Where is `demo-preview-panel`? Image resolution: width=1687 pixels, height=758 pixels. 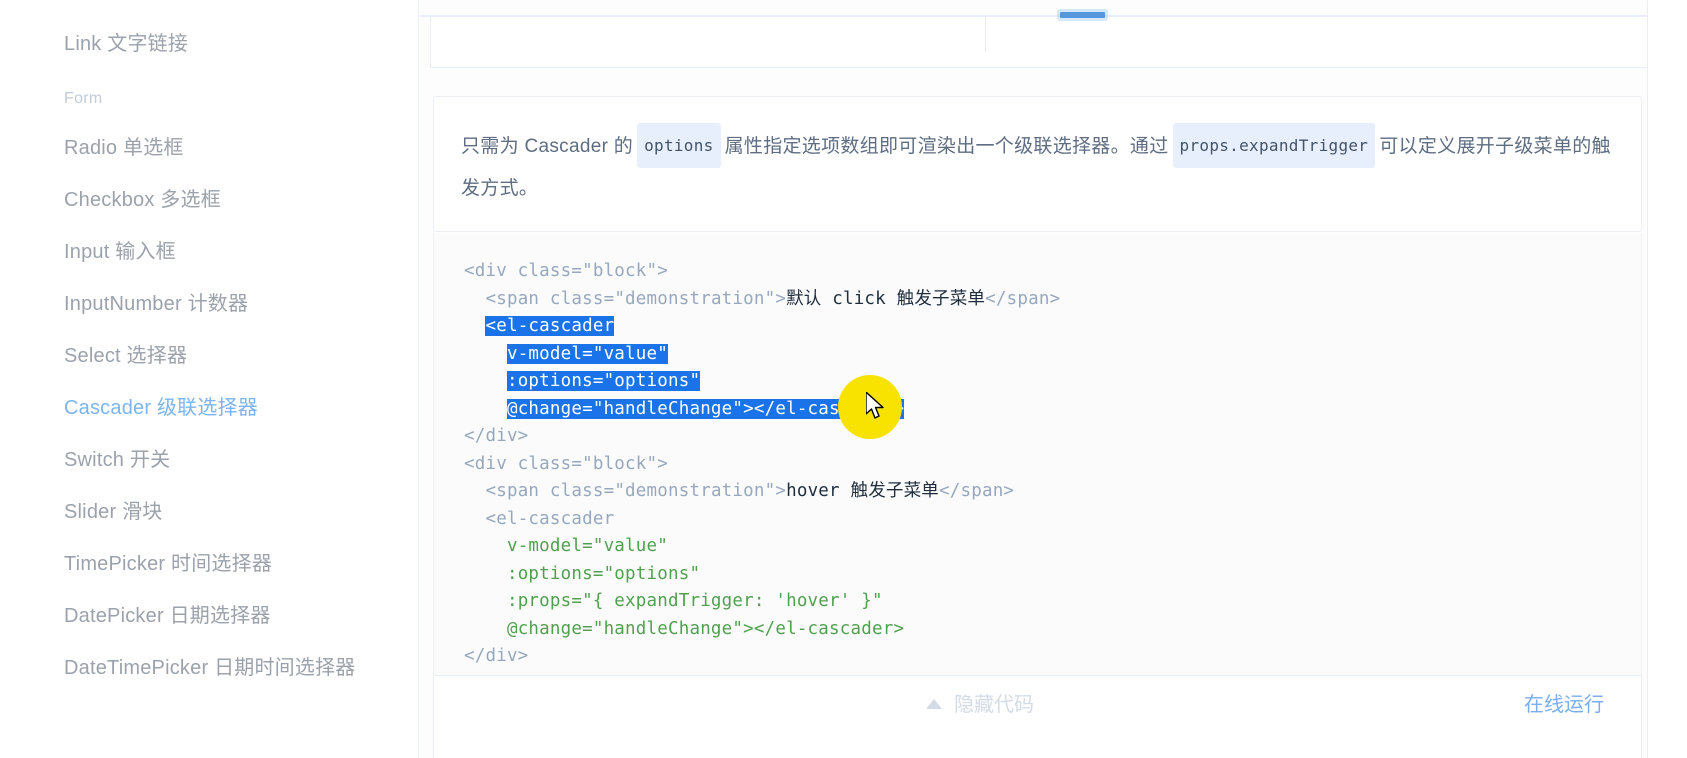
demo-preview-panel is located at coordinates (1042, 42).